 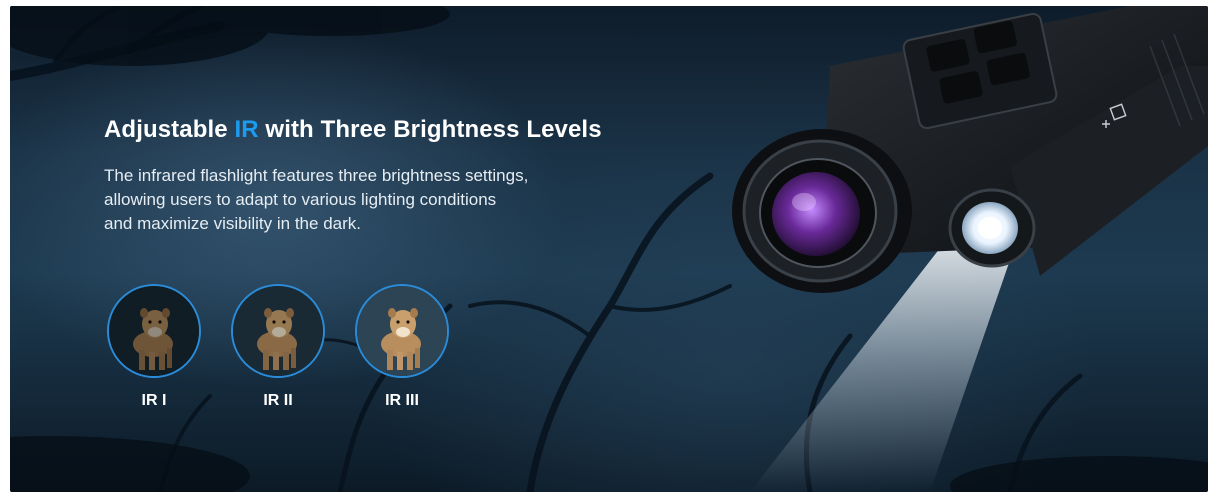 I want to click on headline-accent: IR, so click(x=246, y=129).